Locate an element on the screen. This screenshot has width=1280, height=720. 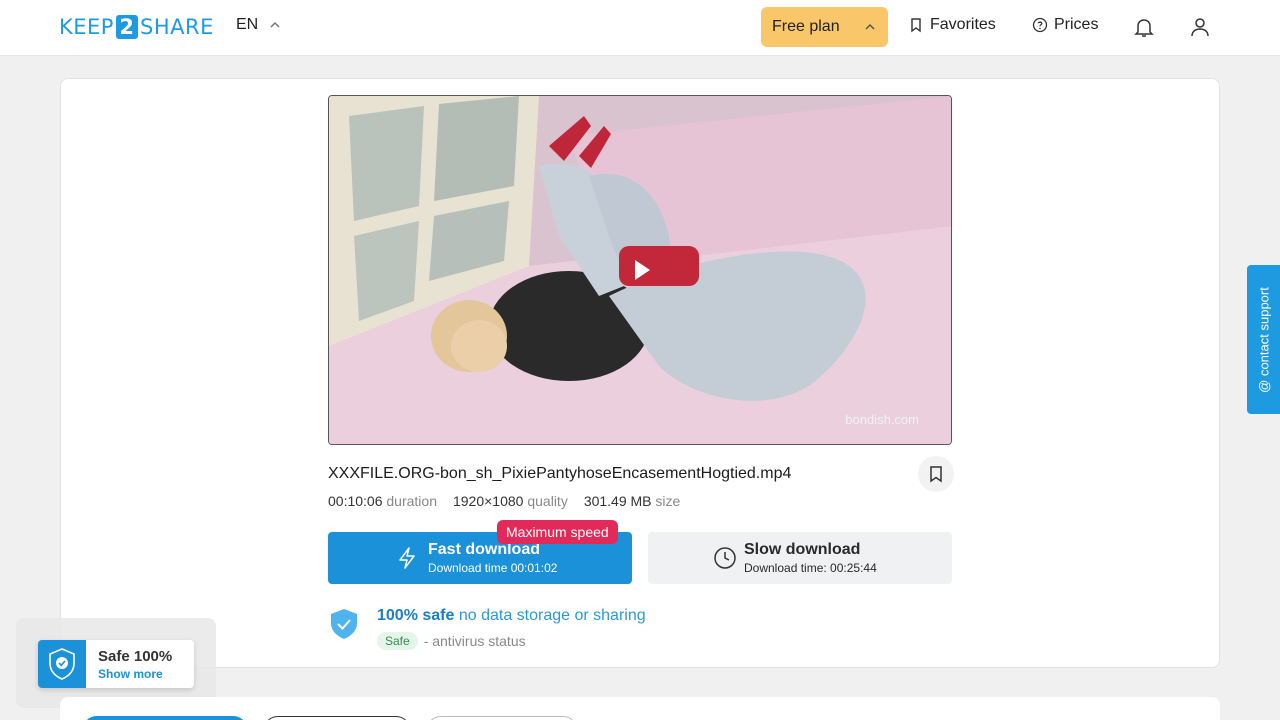
logo-text-left: KEEP is located at coordinates (86, 27).